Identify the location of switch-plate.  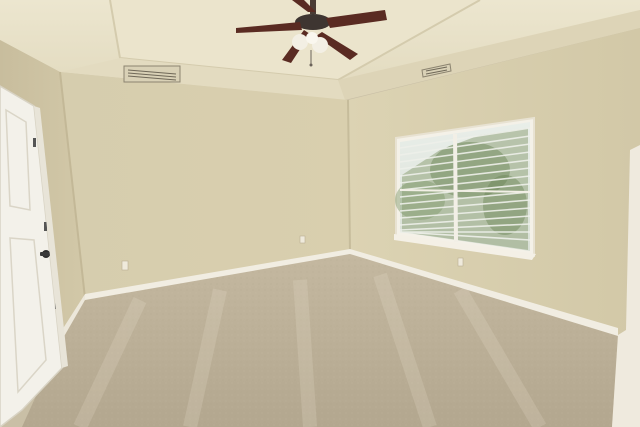
(302, 239).